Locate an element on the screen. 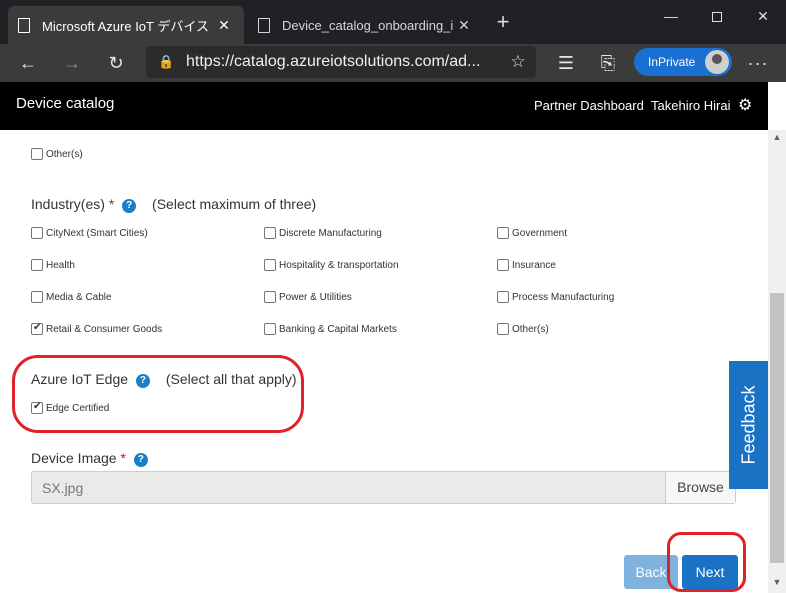 The height and width of the screenshot is (593, 786). avatar is located at coordinates (717, 62).